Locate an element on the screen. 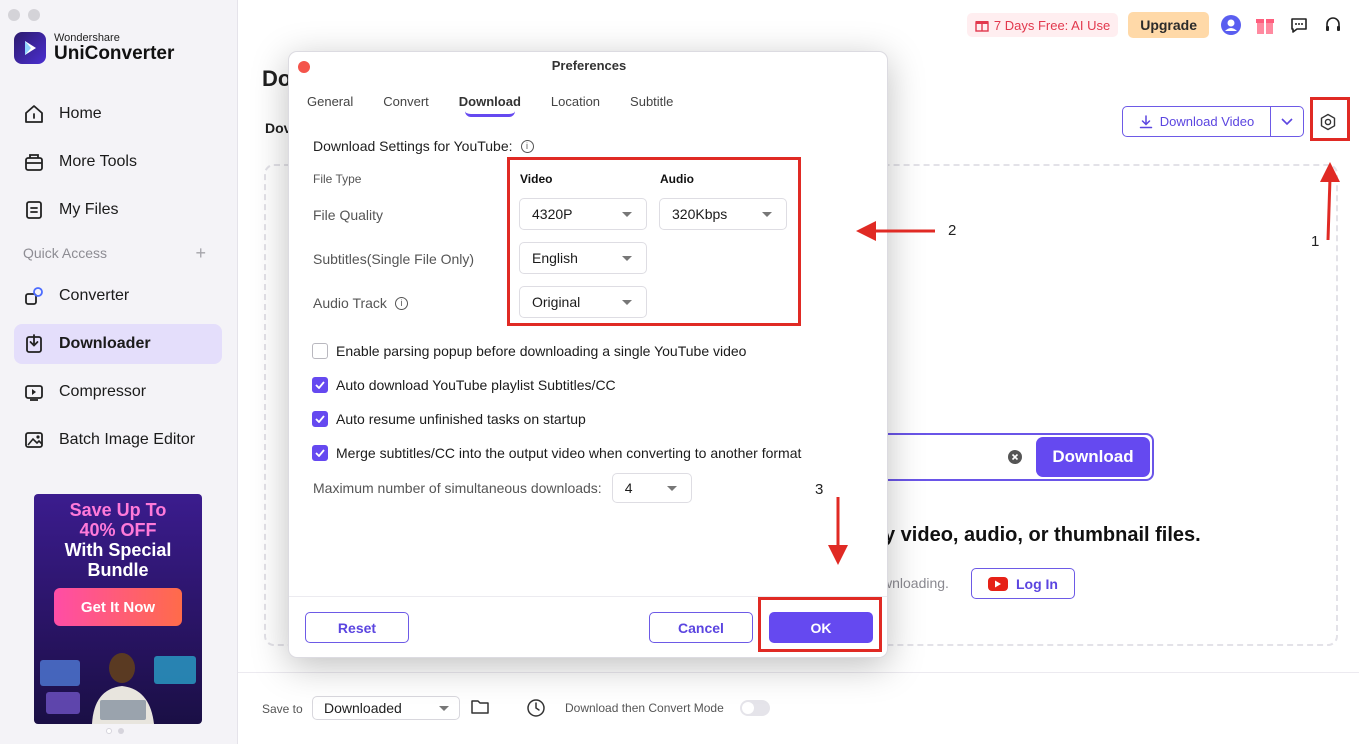 Image resolution: width=1359 pixels, height=744 pixels. sidebar-item-label: Compressor is located at coordinates (103, 391).